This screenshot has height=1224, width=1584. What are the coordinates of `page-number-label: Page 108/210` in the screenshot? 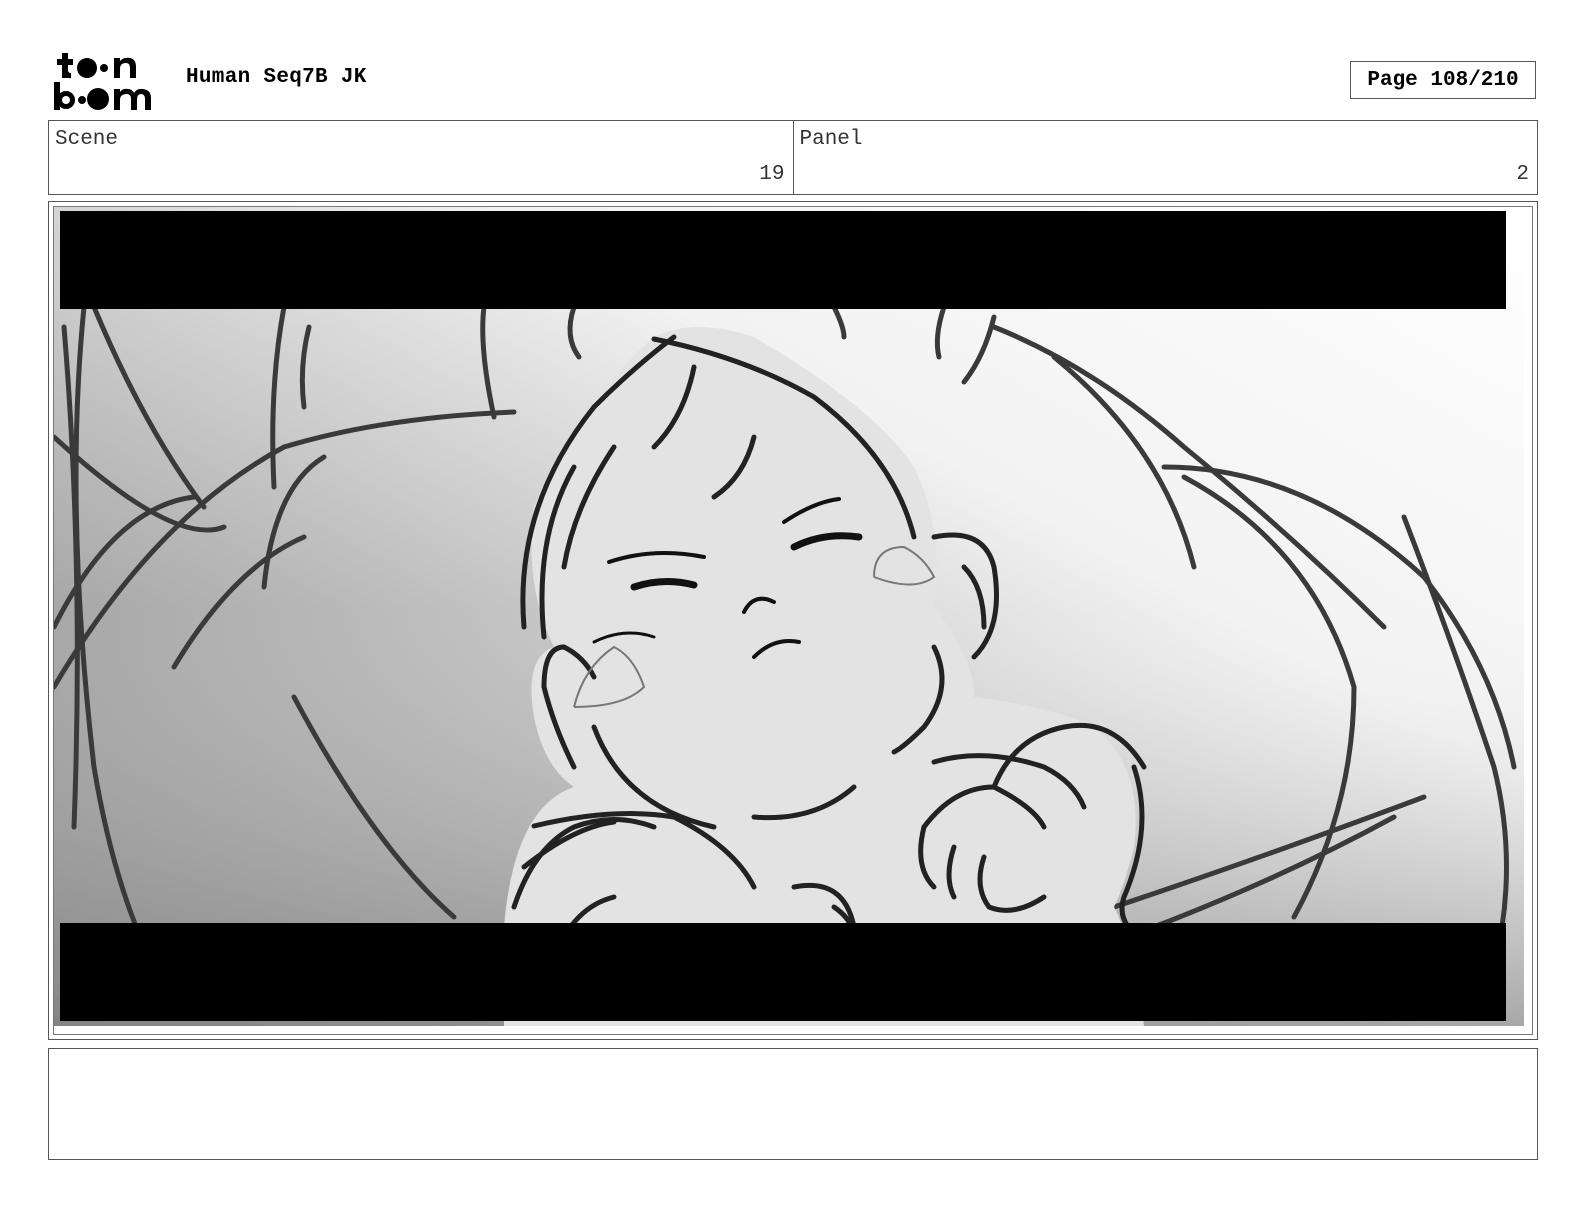 It's located at (1443, 80).